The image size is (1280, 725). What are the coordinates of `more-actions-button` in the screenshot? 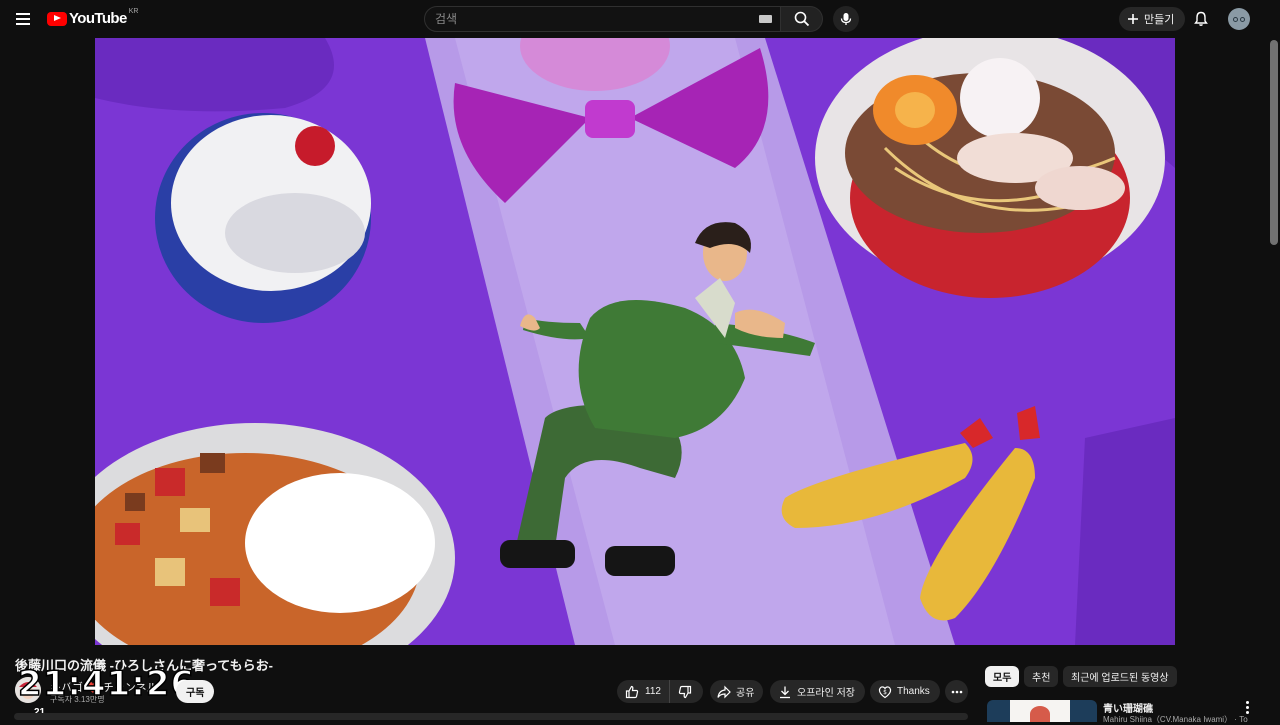 It's located at (956, 691).